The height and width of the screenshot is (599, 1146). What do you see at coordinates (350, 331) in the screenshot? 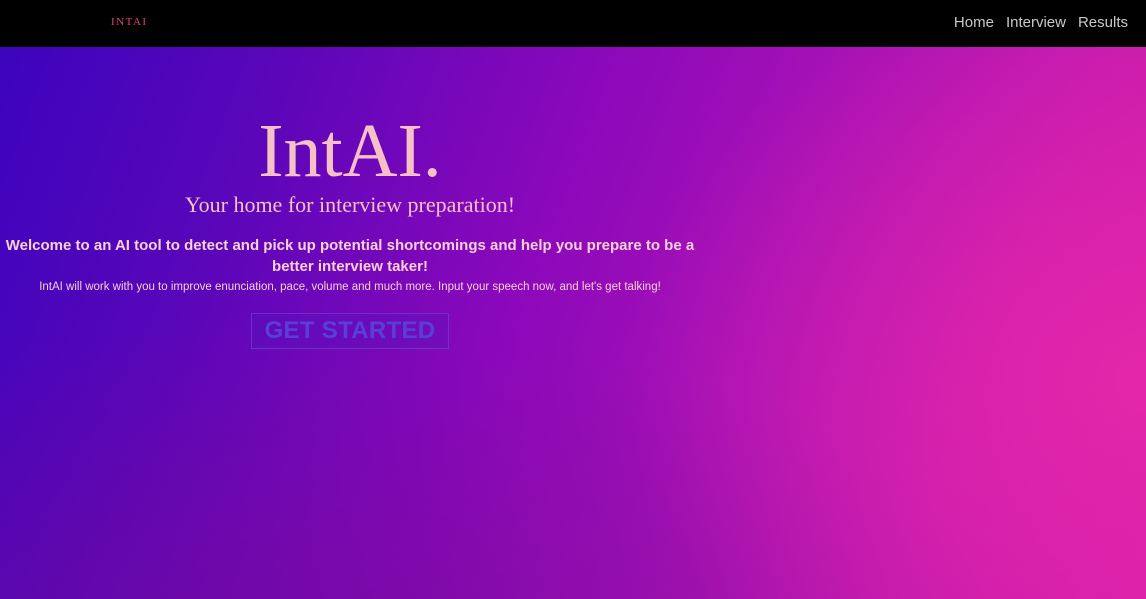
I see `get-started-button: GET STARTED` at bounding box center [350, 331].